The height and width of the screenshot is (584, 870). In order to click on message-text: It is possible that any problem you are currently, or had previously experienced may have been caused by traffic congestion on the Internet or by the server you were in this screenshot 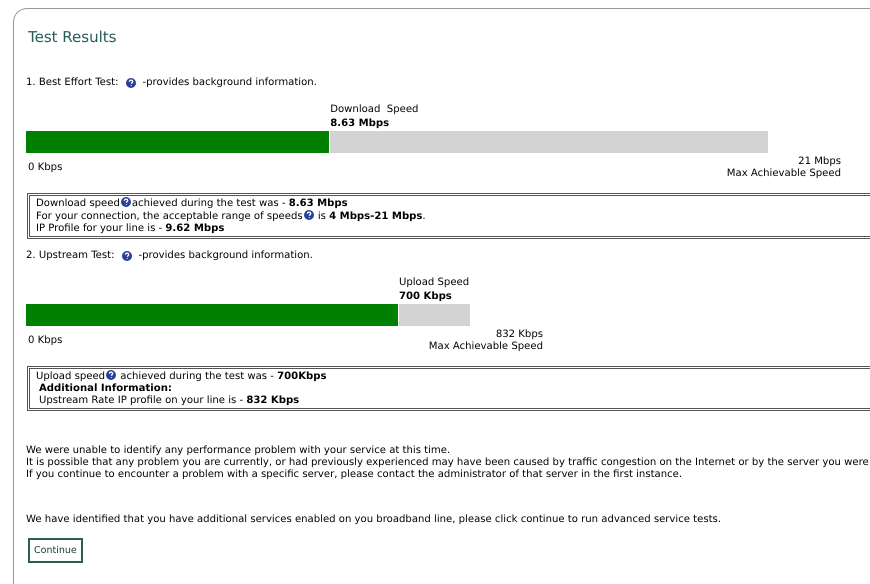, I will do `click(448, 463)`.